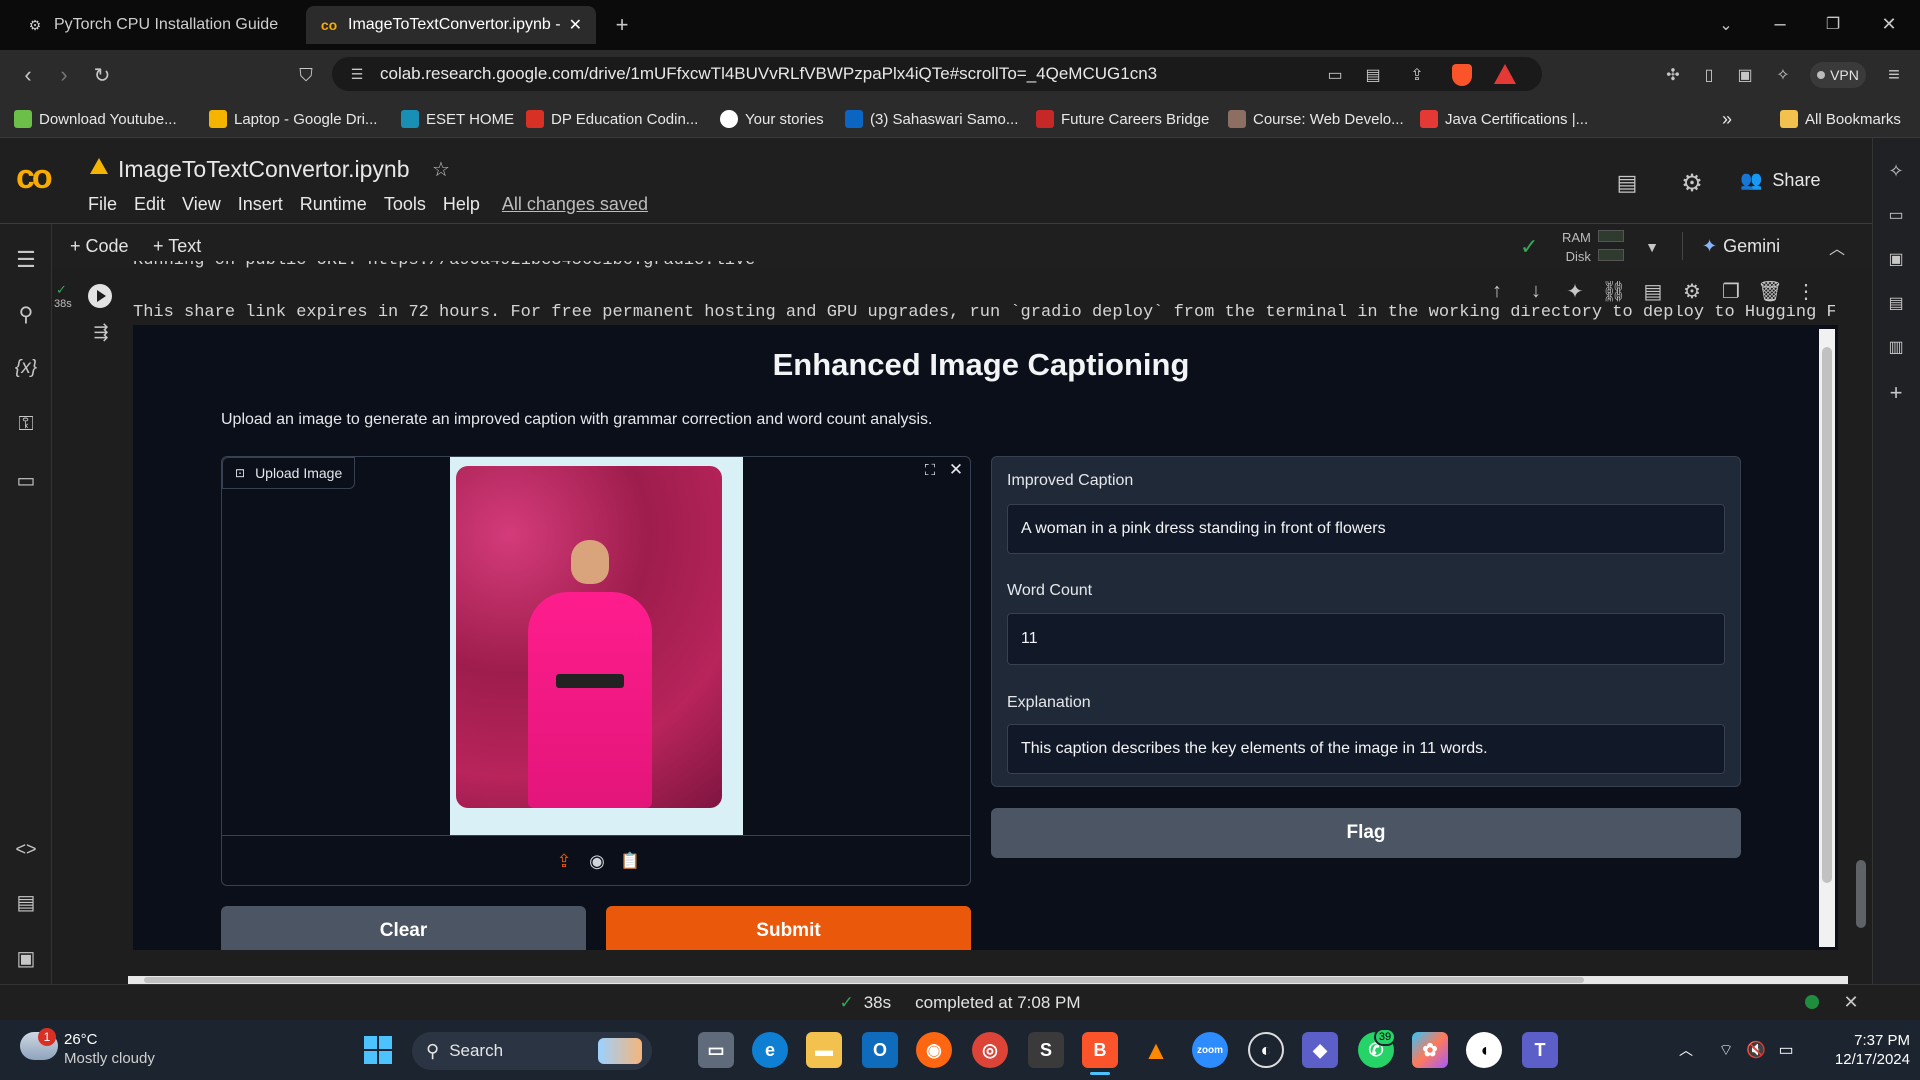 The height and width of the screenshot is (1080, 1920). What do you see at coordinates (1806, 291) in the screenshot?
I see `more-options-icon: ⋮` at bounding box center [1806, 291].